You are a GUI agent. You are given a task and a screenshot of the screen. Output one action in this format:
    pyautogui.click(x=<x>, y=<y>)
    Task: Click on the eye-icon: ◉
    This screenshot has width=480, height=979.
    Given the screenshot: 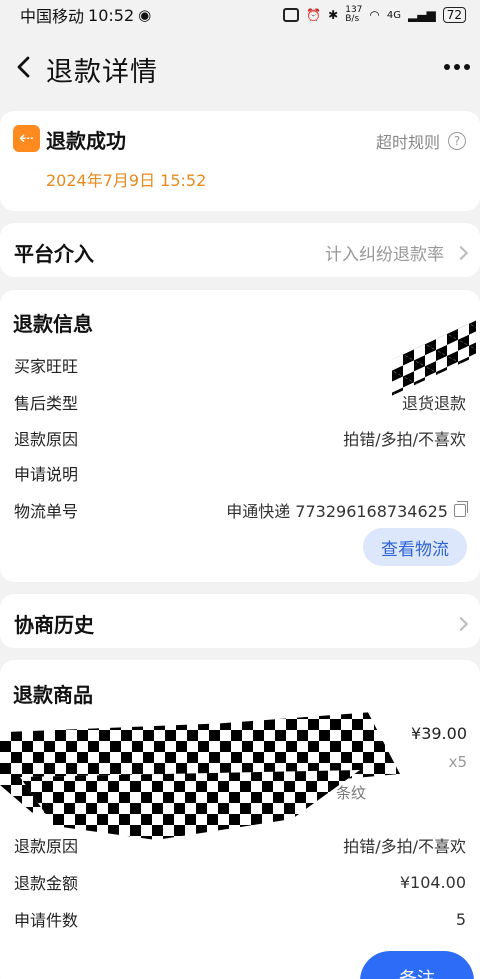 What is the action you would take?
    pyautogui.click(x=145, y=15)
    